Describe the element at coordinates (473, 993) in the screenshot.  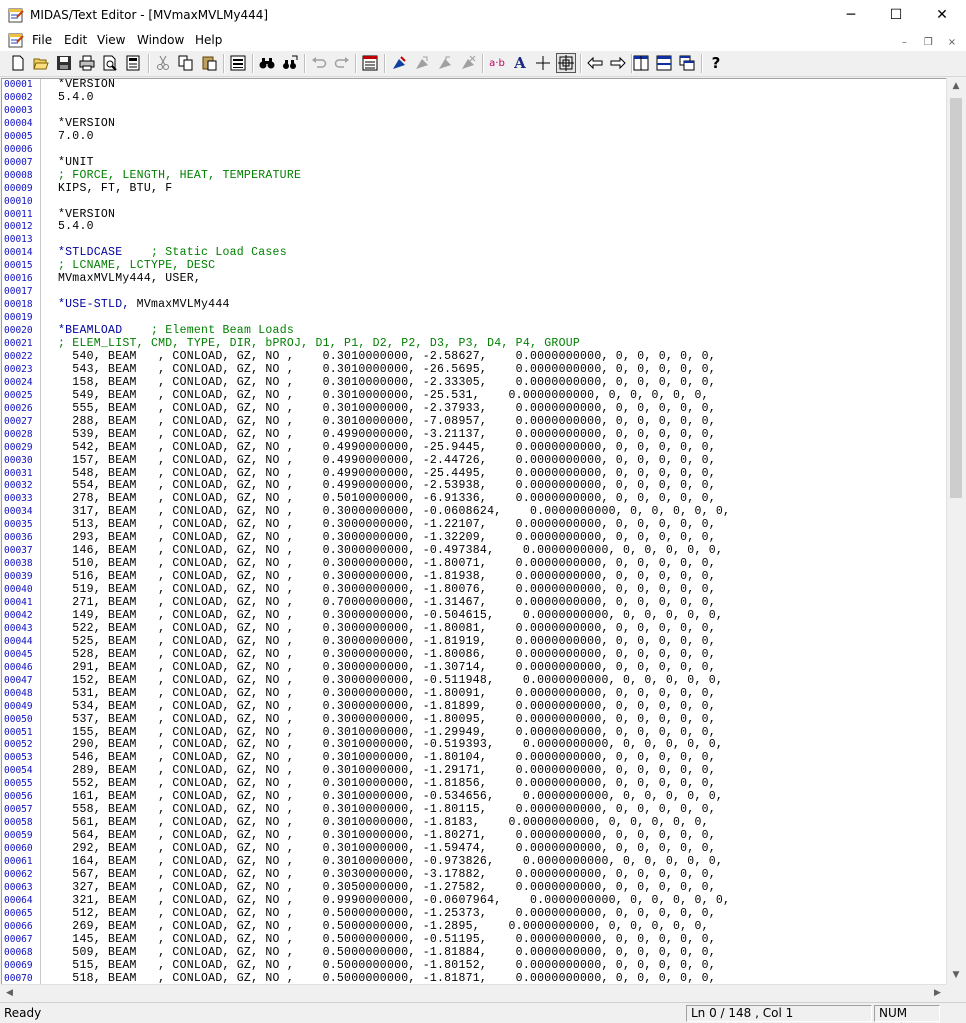
I see `horizontal-scrollbar: ◀ ▶` at that location.